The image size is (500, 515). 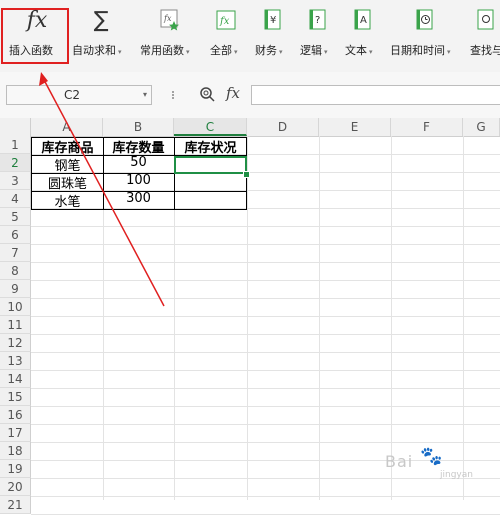 I want to click on insert-function-button: fx 插入函数, so click(x=36, y=36).